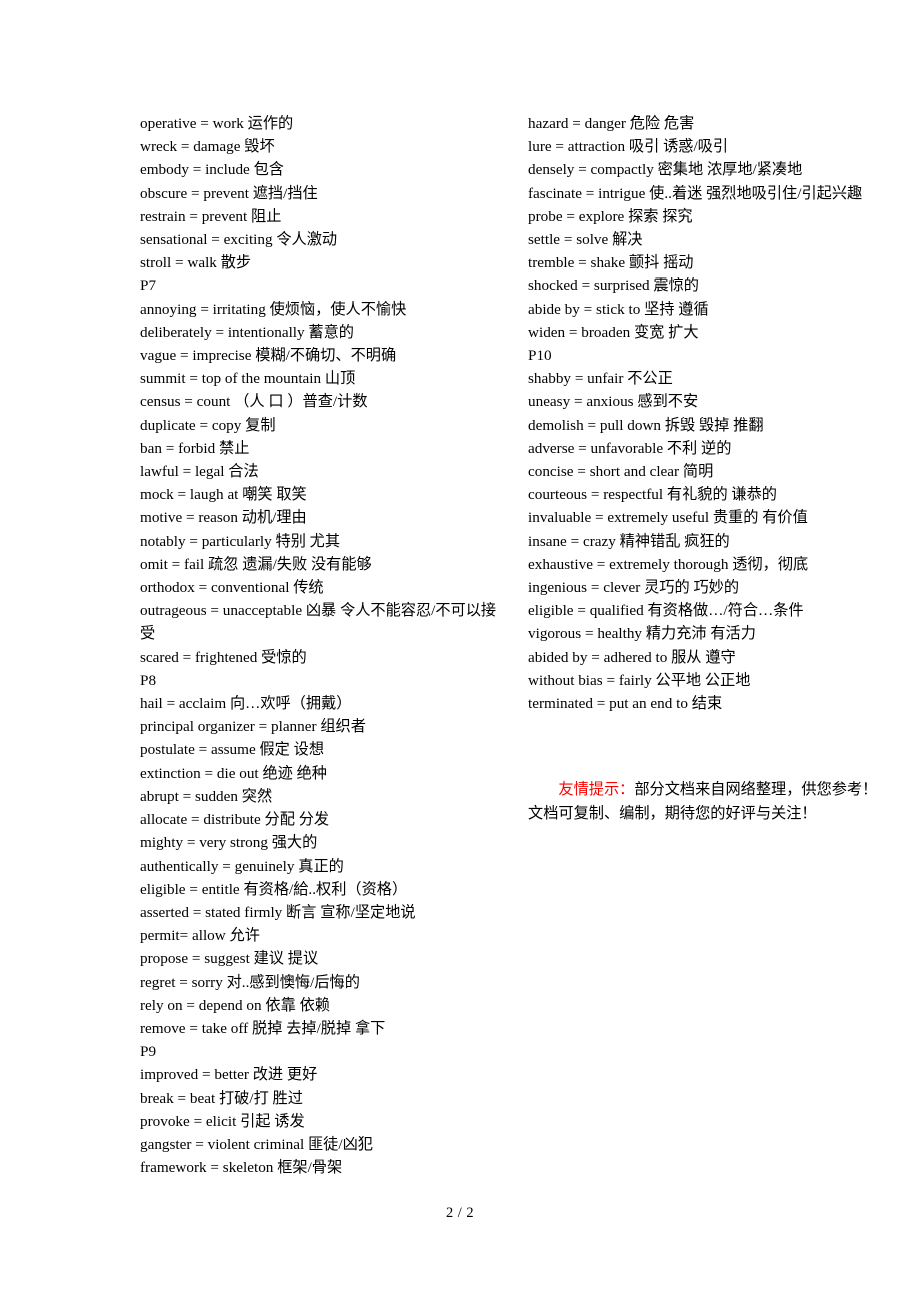 The width and height of the screenshot is (920, 1302). What do you see at coordinates (642, 634) in the screenshot?
I see `vocabulary-entry: vigorous = healthy 精力充沛 有活力` at bounding box center [642, 634].